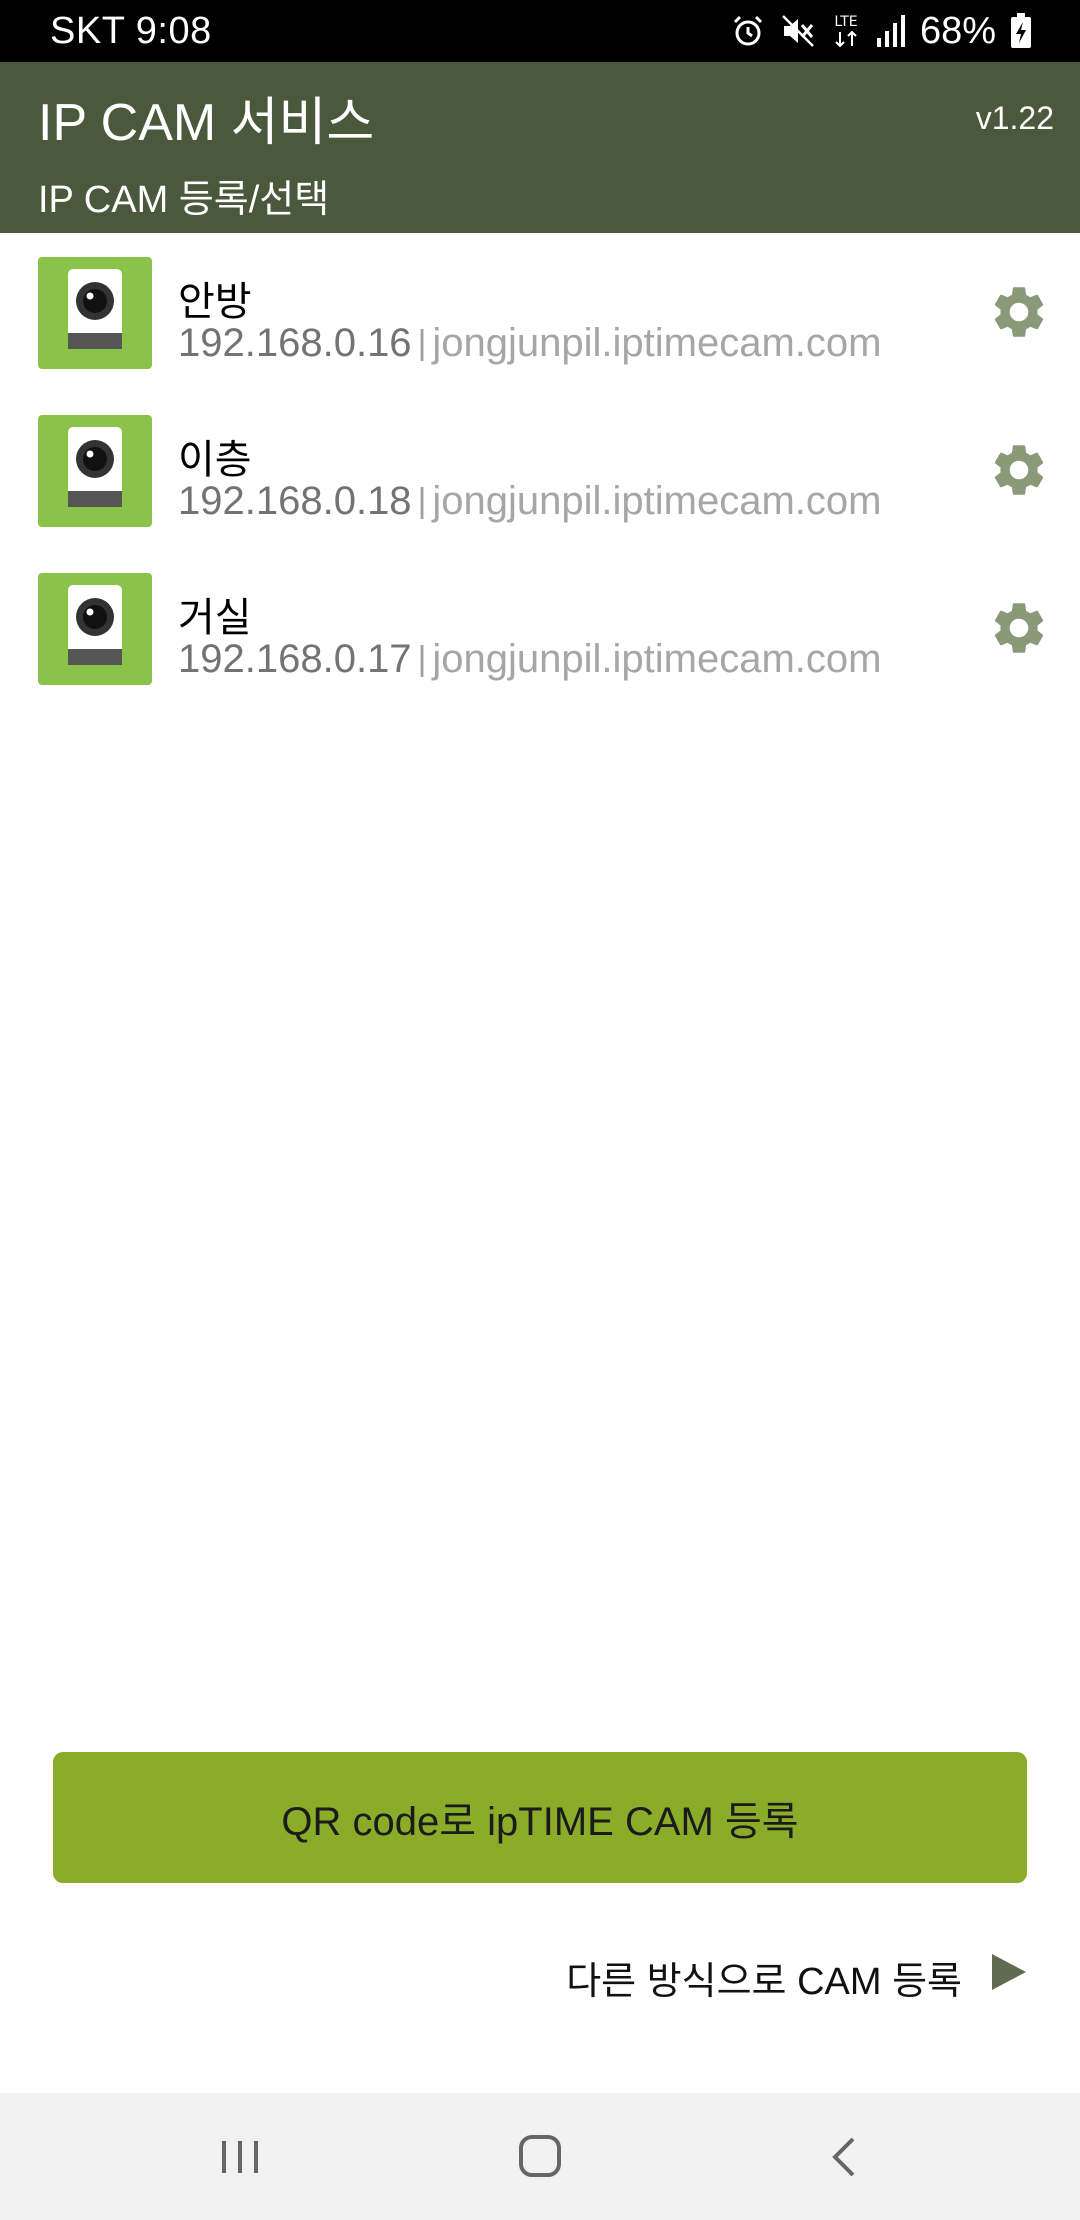 The image size is (1080, 2220). Describe the element at coordinates (1014, 118) in the screenshot. I see `app-version: v1.22` at that location.